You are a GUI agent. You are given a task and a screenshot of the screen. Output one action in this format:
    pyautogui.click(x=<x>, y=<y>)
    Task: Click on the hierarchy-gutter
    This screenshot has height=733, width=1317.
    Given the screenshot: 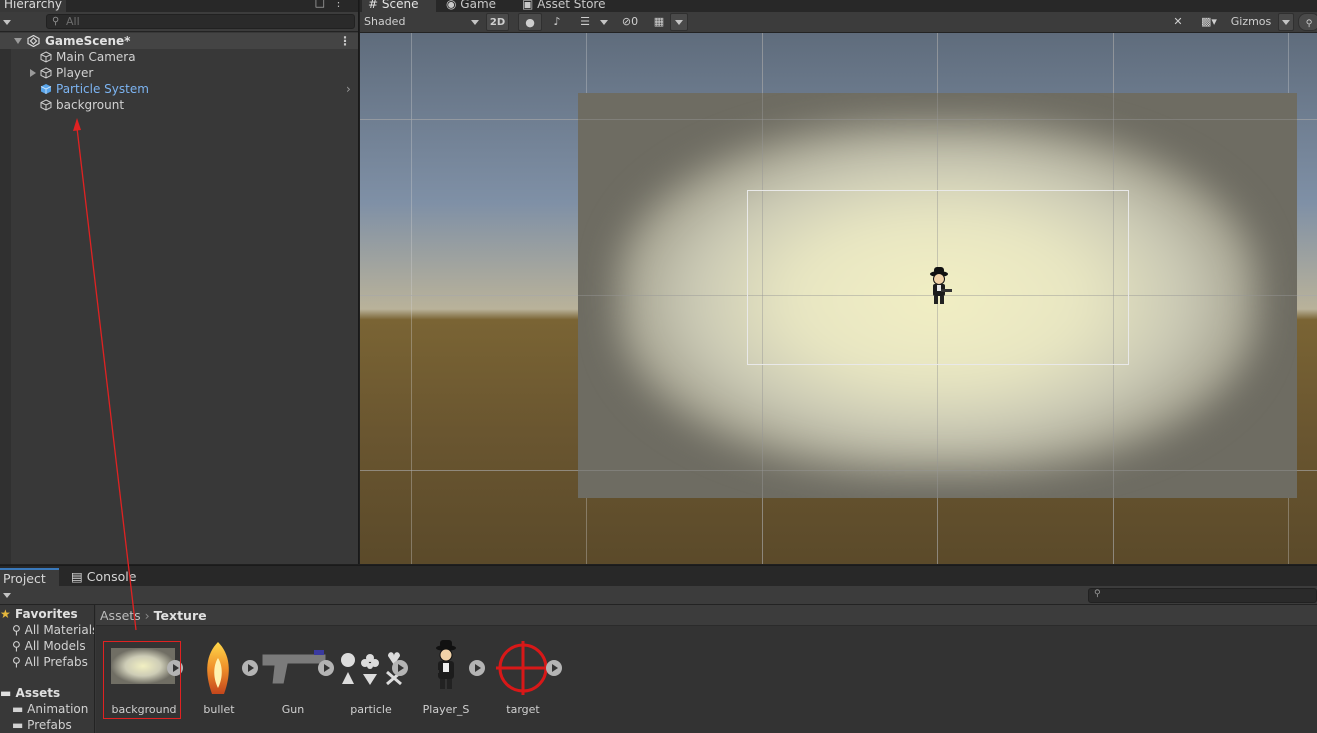 What is the action you would take?
    pyautogui.click(x=5, y=298)
    